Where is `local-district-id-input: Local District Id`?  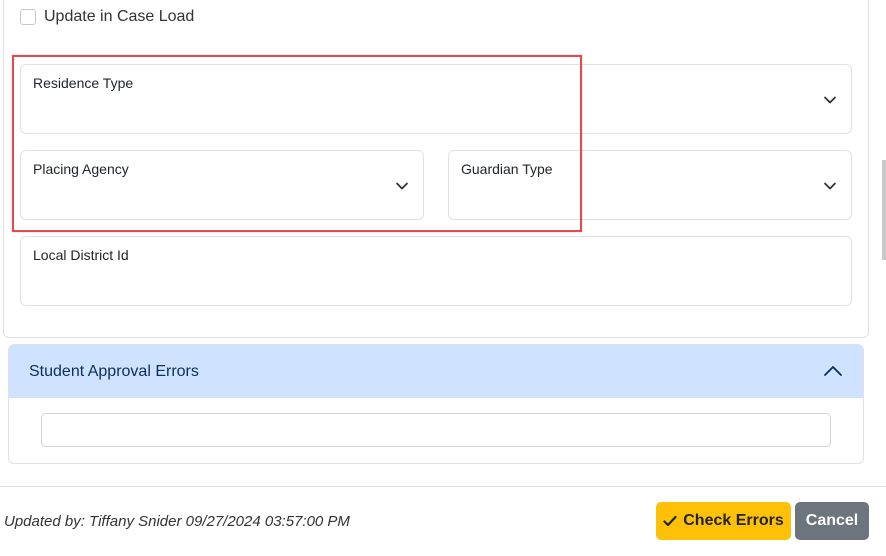
local-district-id-input: Local District Id is located at coordinates (436, 271).